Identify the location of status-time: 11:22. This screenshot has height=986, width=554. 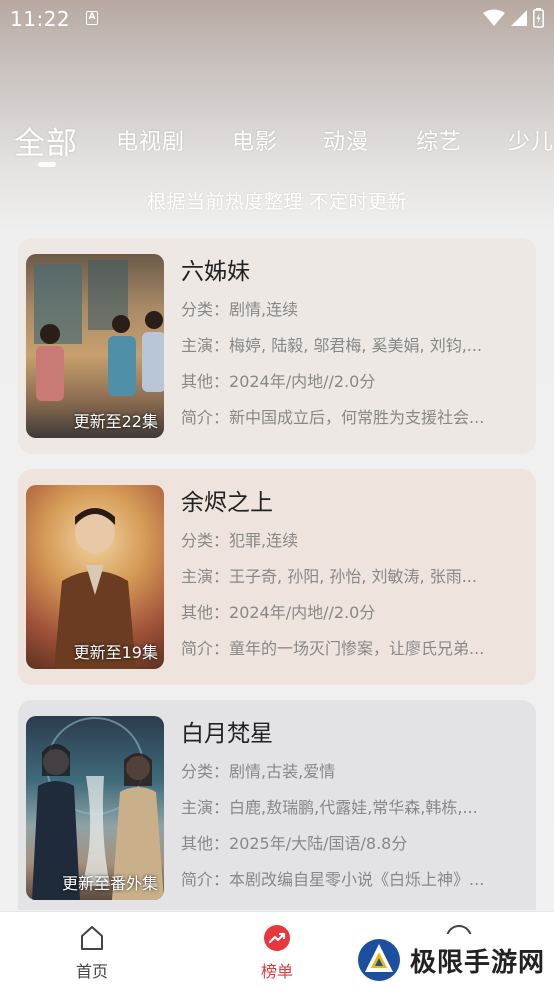
(40, 19).